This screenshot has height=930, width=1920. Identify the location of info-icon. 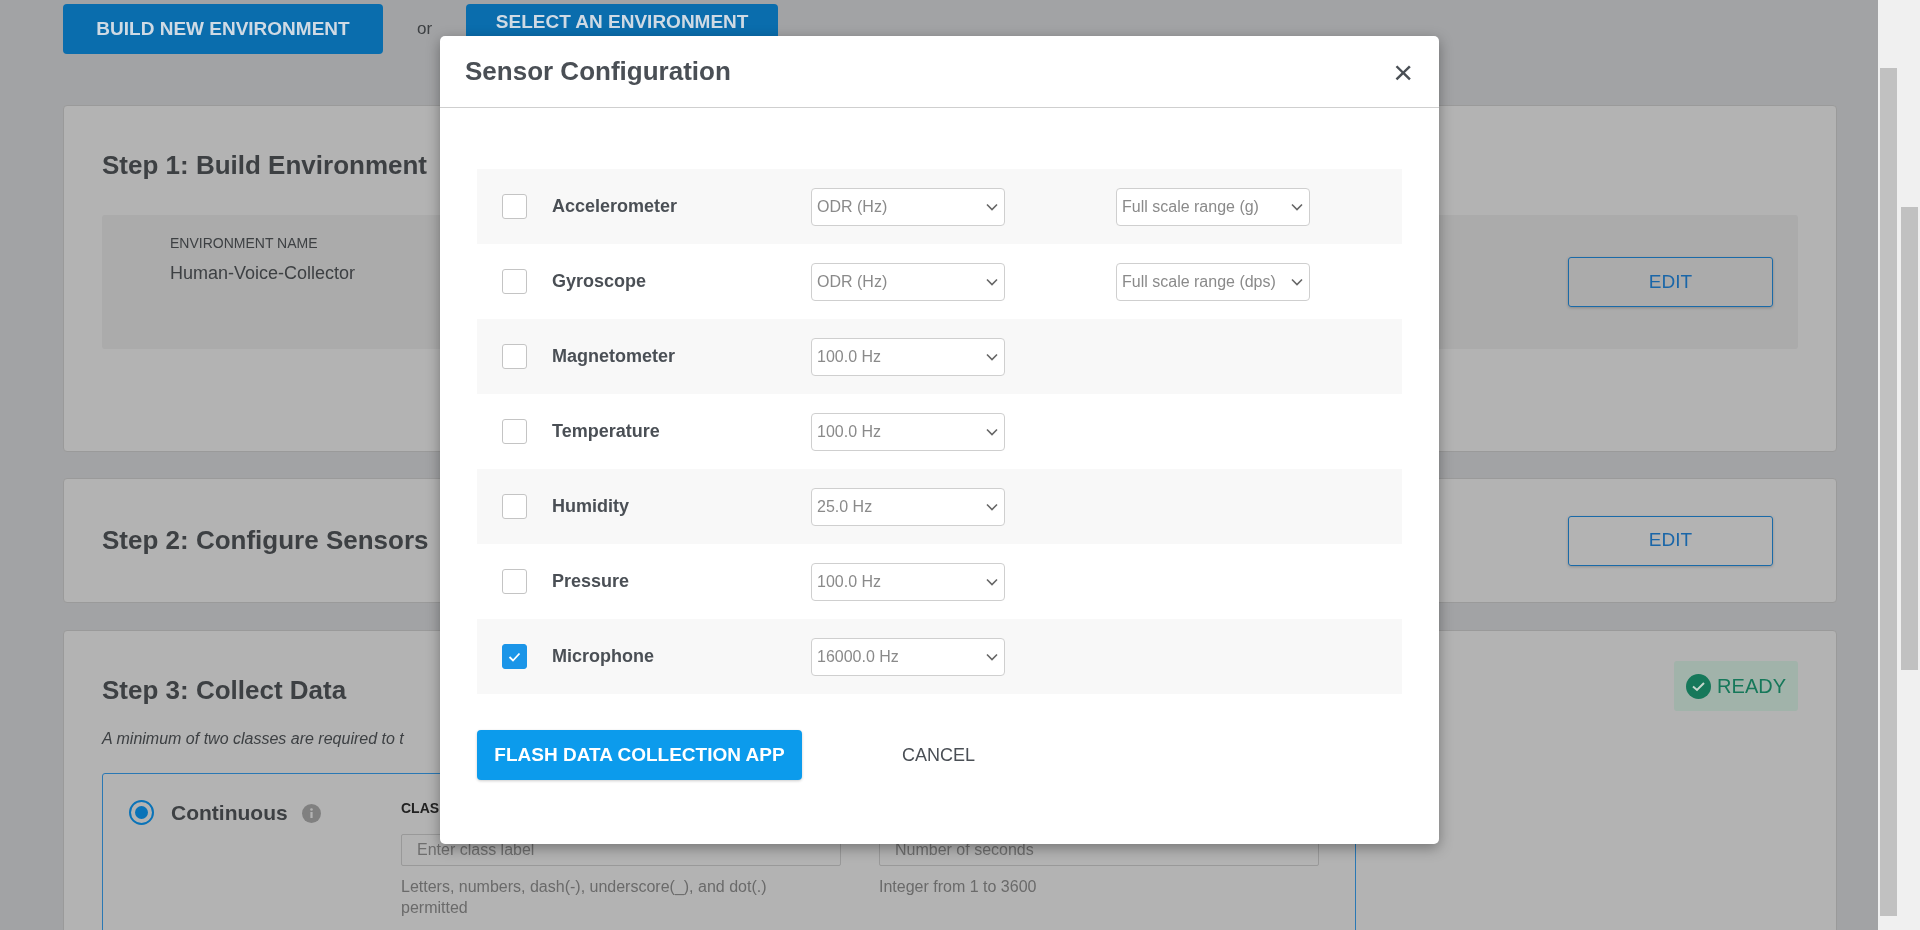
(311, 813).